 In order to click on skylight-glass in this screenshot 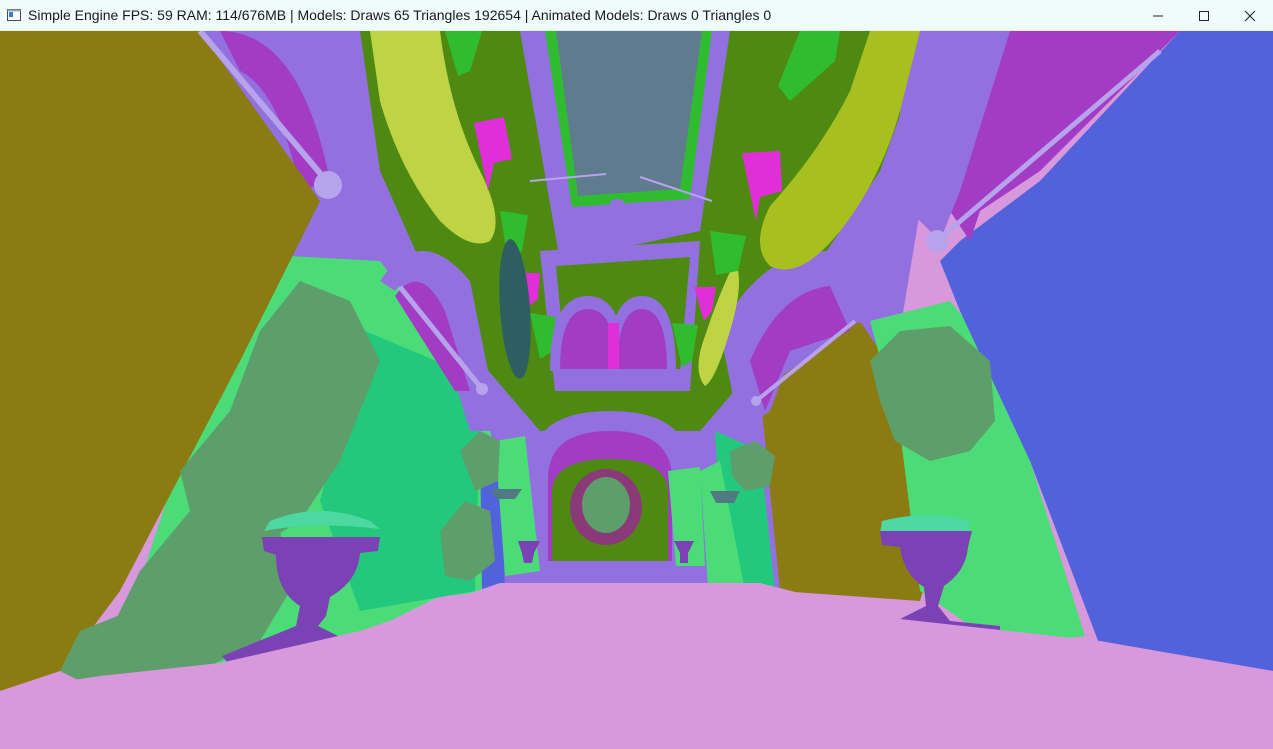, I will do `click(629, 113)`.